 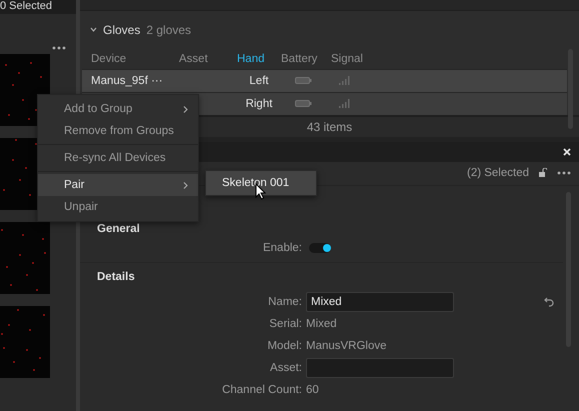 I want to click on field-label: Serial:, so click(x=285, y=324).